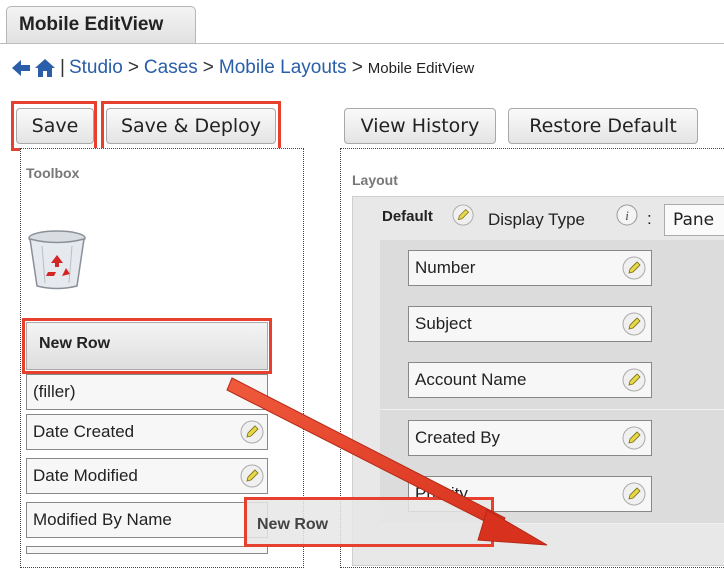  What do you see at coordinates (421, 68) in the screenshot?
I see `breadcrumb-current: Mobile EditView` at bounding box center [421, 68].